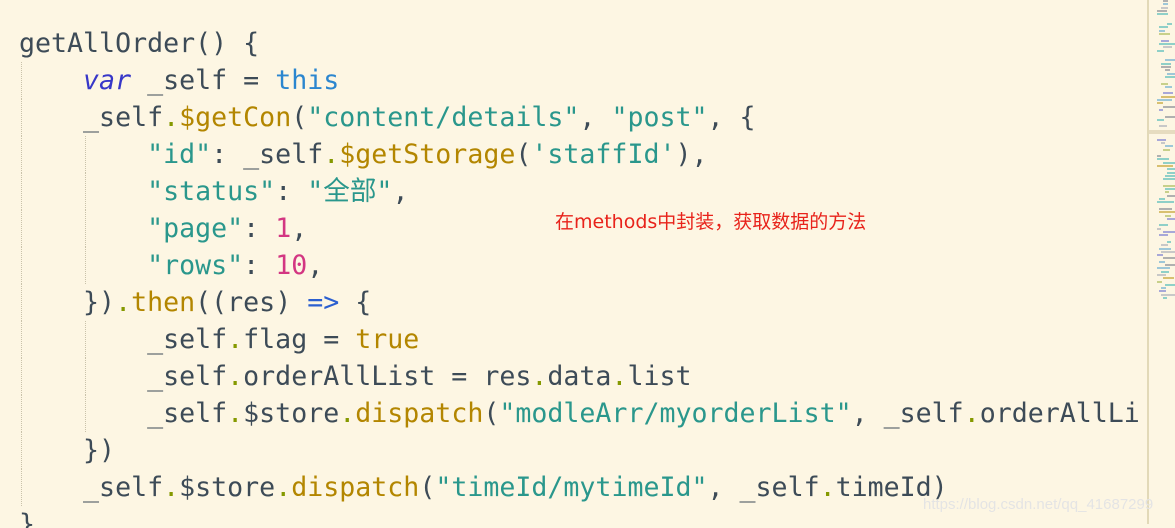 The height and width of the screenshot is (528, 1175). I want to click on code-token: orderAllList, so click(1059, 413).